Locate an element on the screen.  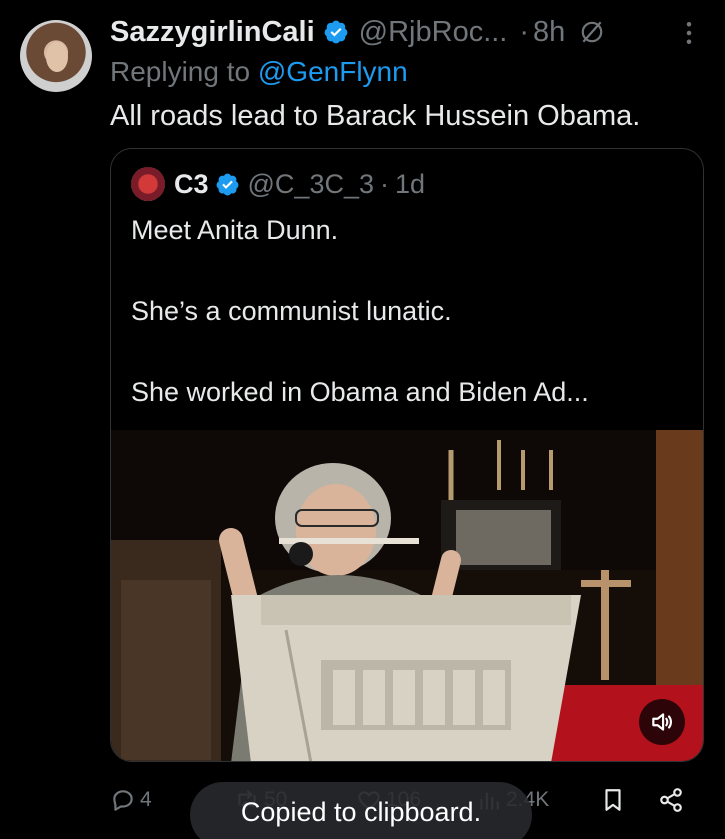
more-icon is located at coordinates (689, 33).